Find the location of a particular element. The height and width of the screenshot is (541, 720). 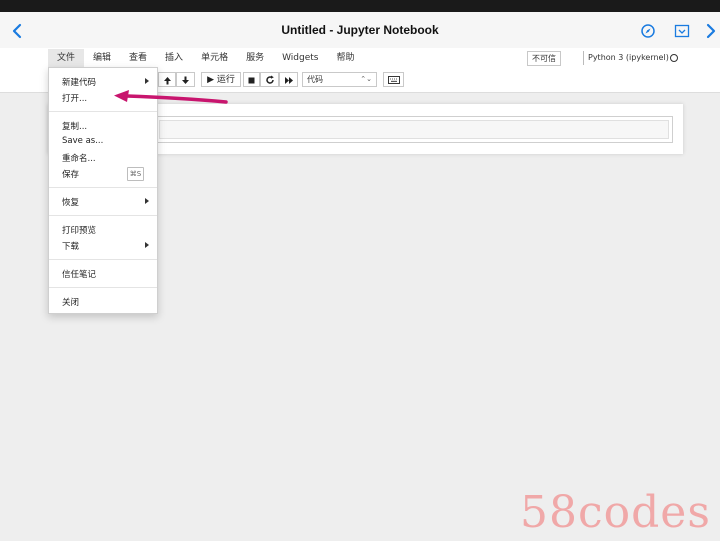

arrow-down-icon is located at coordinates (185, 80).